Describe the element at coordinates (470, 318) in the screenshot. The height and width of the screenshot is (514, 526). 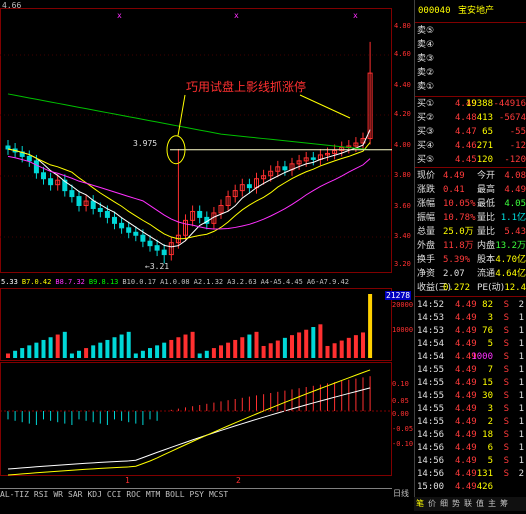
I see `tick-row: 14:53 4.49 3 S 1` at that location.